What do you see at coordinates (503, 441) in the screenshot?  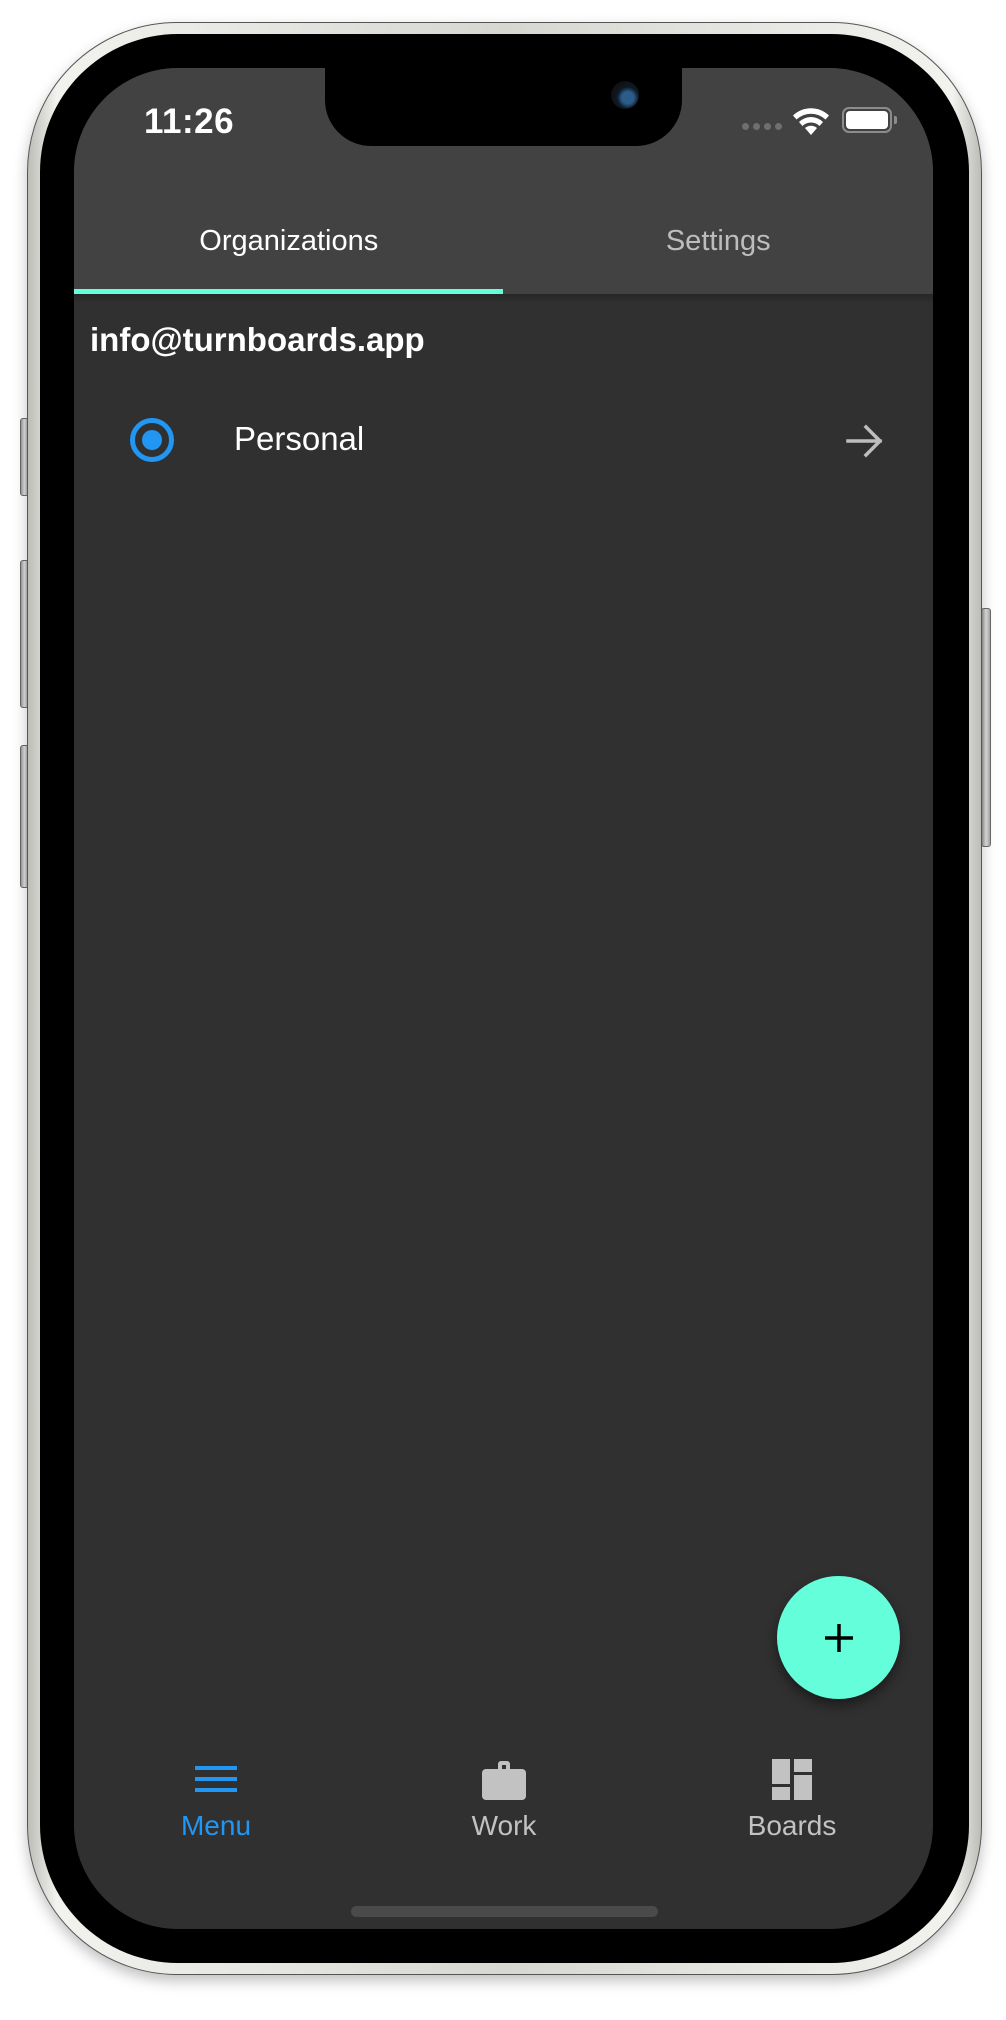 I see `organization-list-item: Personal` at bounding box center [503, 441].